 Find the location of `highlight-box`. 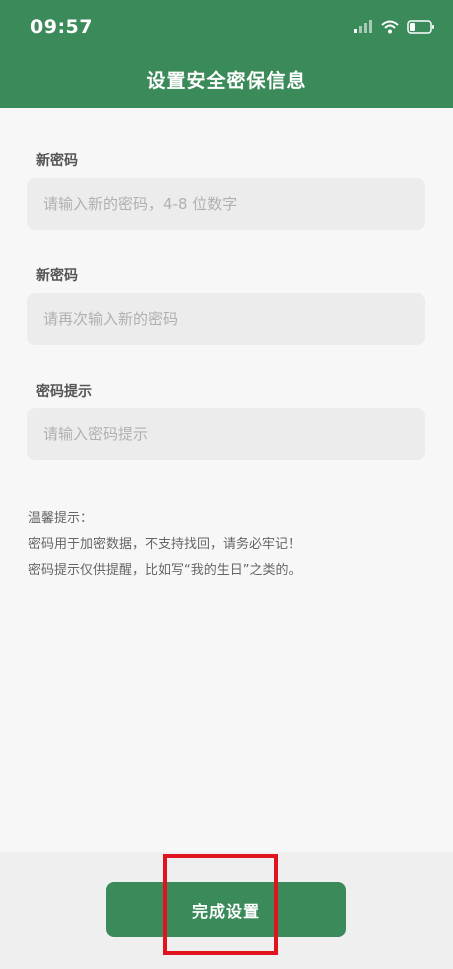

highlight-box is located at coordinates (220, 904).